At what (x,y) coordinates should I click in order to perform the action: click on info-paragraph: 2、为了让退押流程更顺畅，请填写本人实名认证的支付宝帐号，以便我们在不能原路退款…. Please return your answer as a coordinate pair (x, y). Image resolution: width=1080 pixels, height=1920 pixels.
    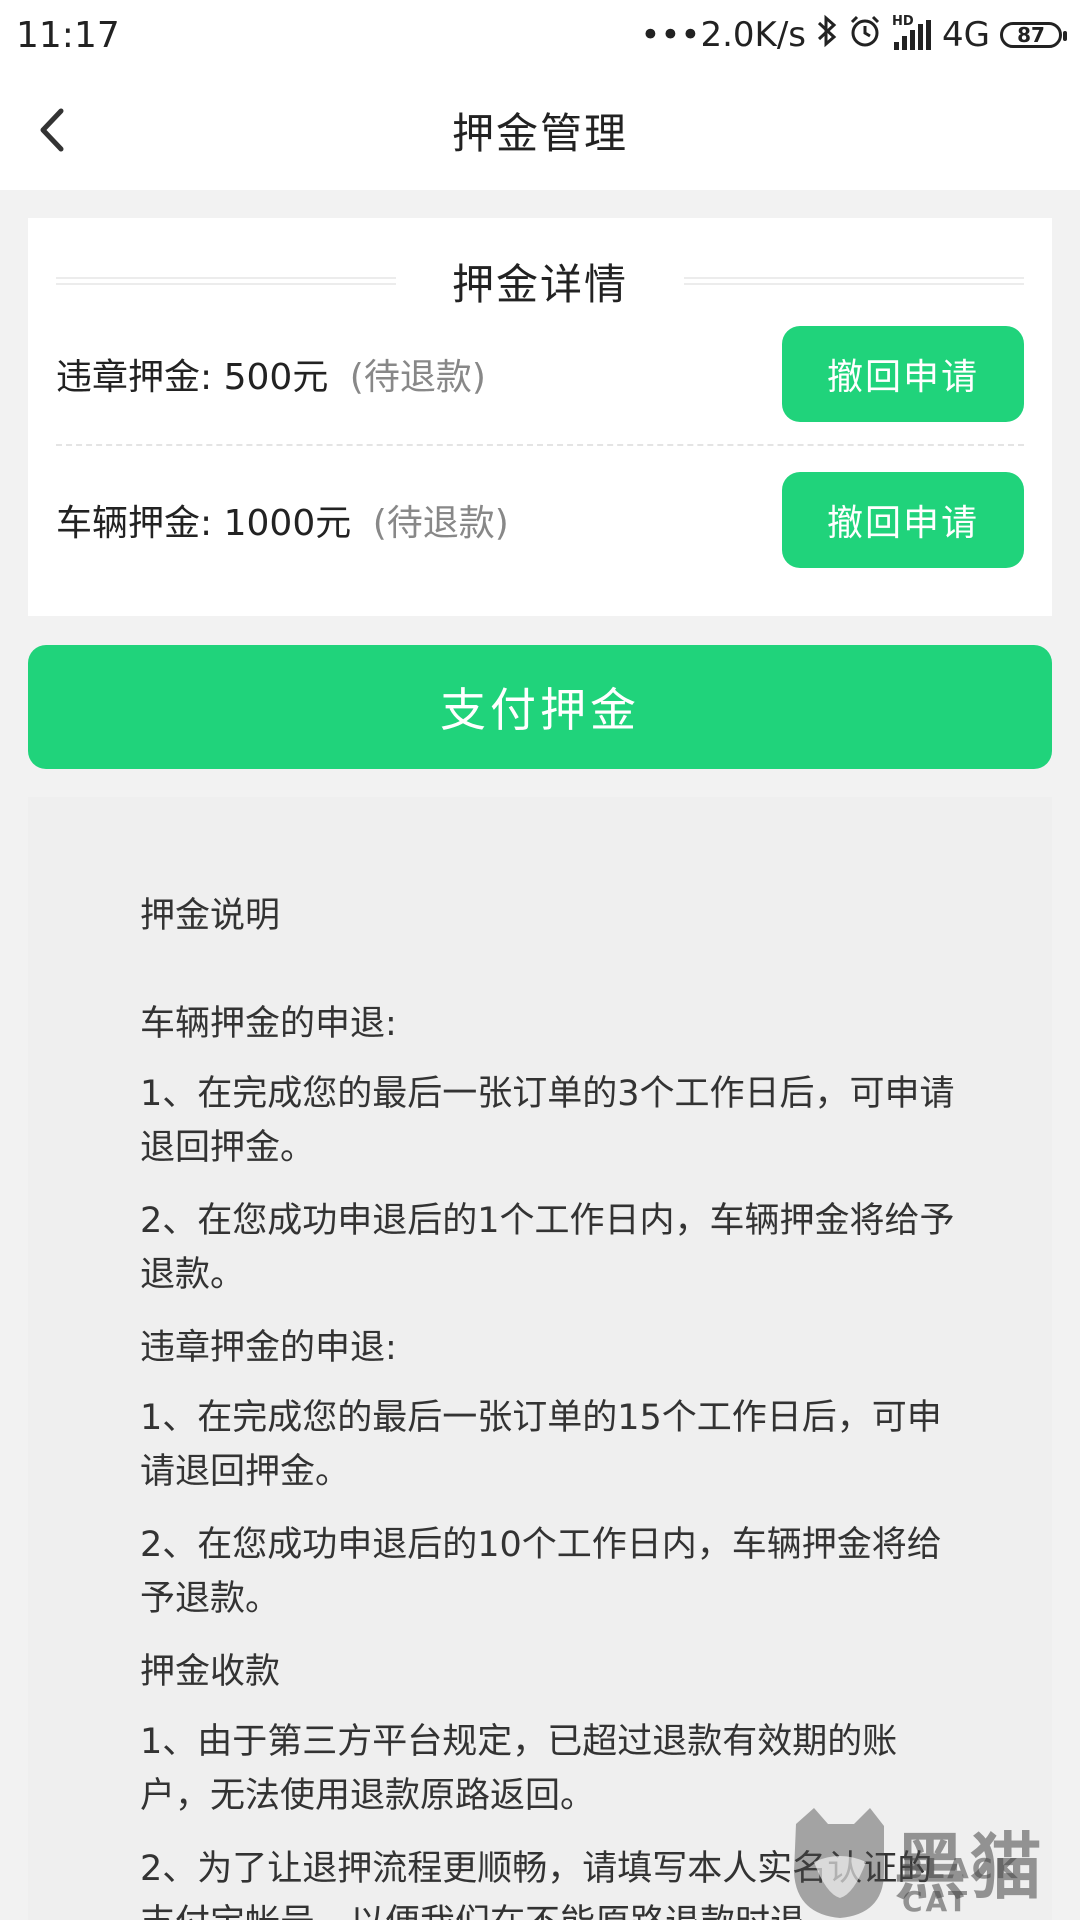
    Looking at the image, I should click on (536, 1884).